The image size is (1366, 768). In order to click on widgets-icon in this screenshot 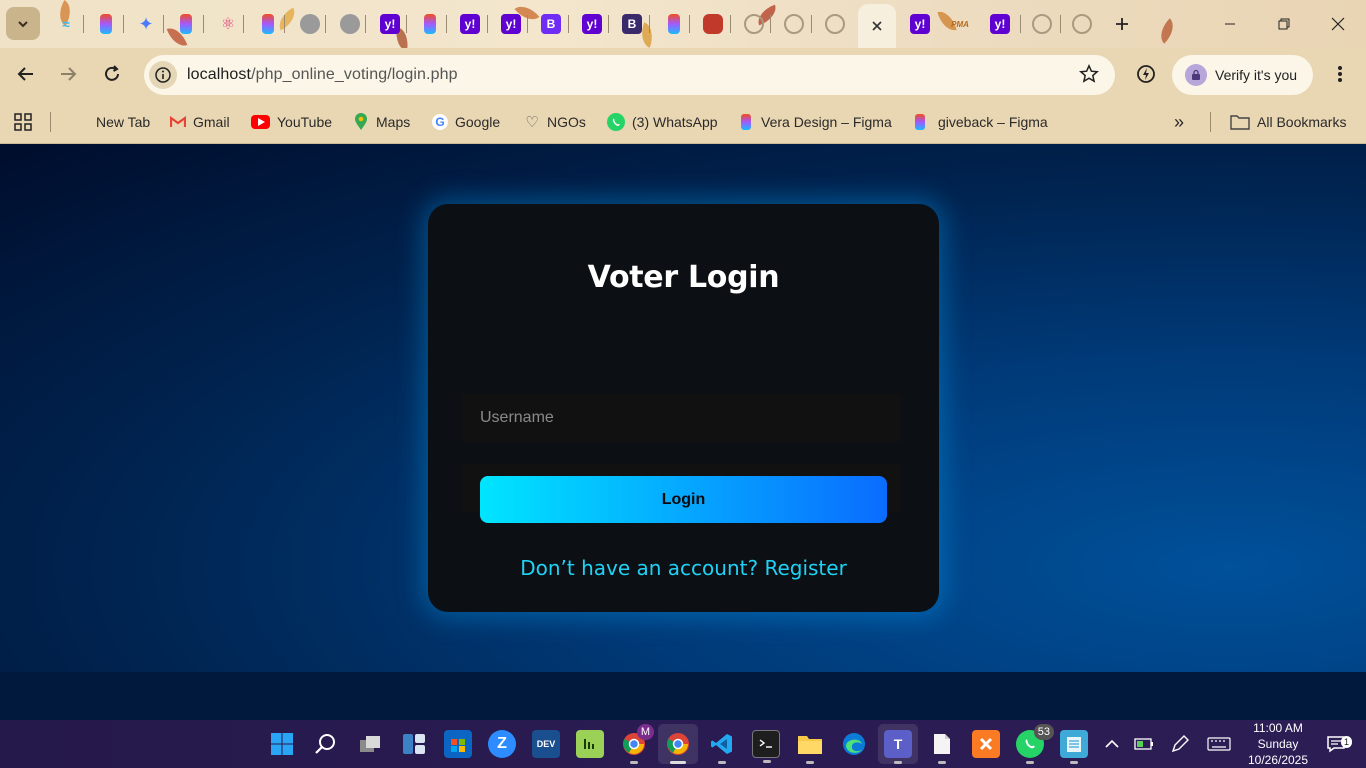, I will do `click(414, 744)`.